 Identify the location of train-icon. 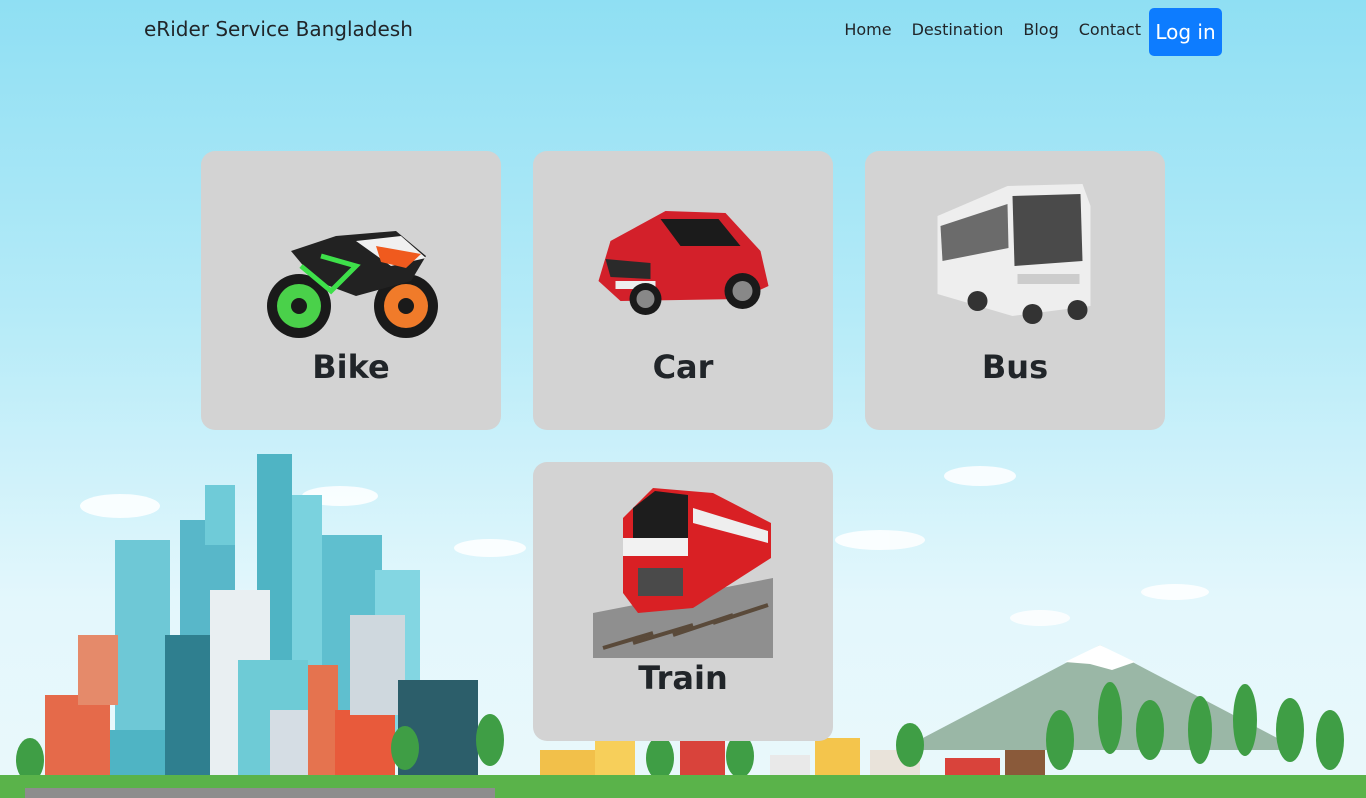
(683, 573).